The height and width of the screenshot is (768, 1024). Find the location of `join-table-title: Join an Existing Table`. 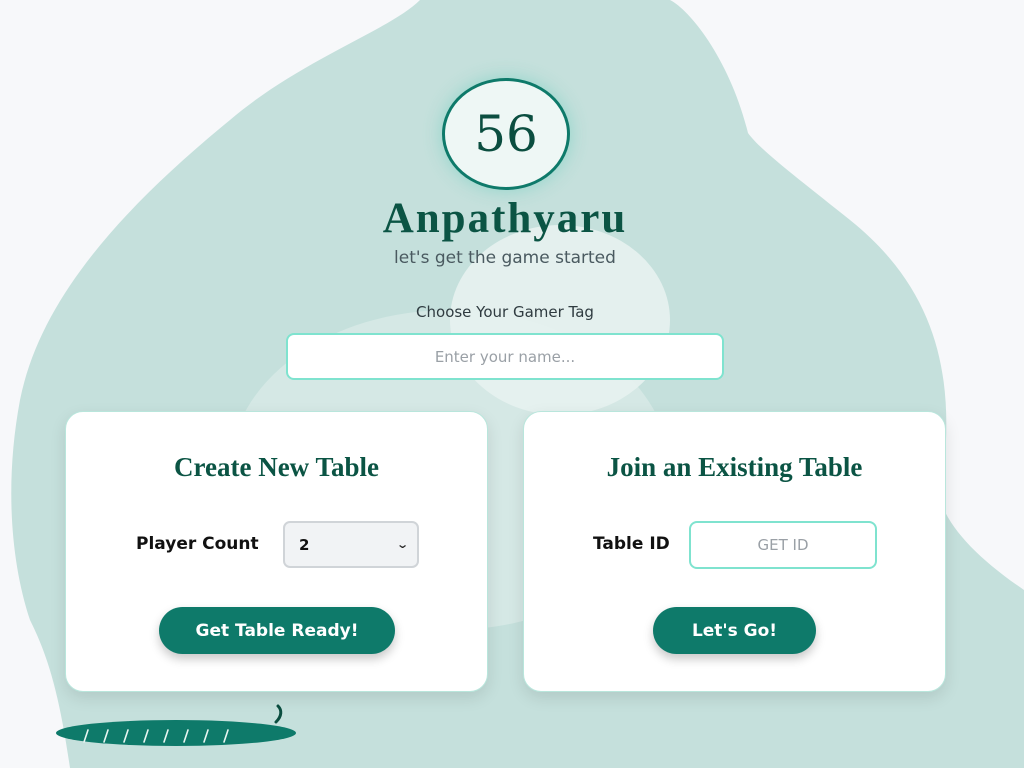

join-table-title: Join an Existing Table is located at coordinates (734, 467).